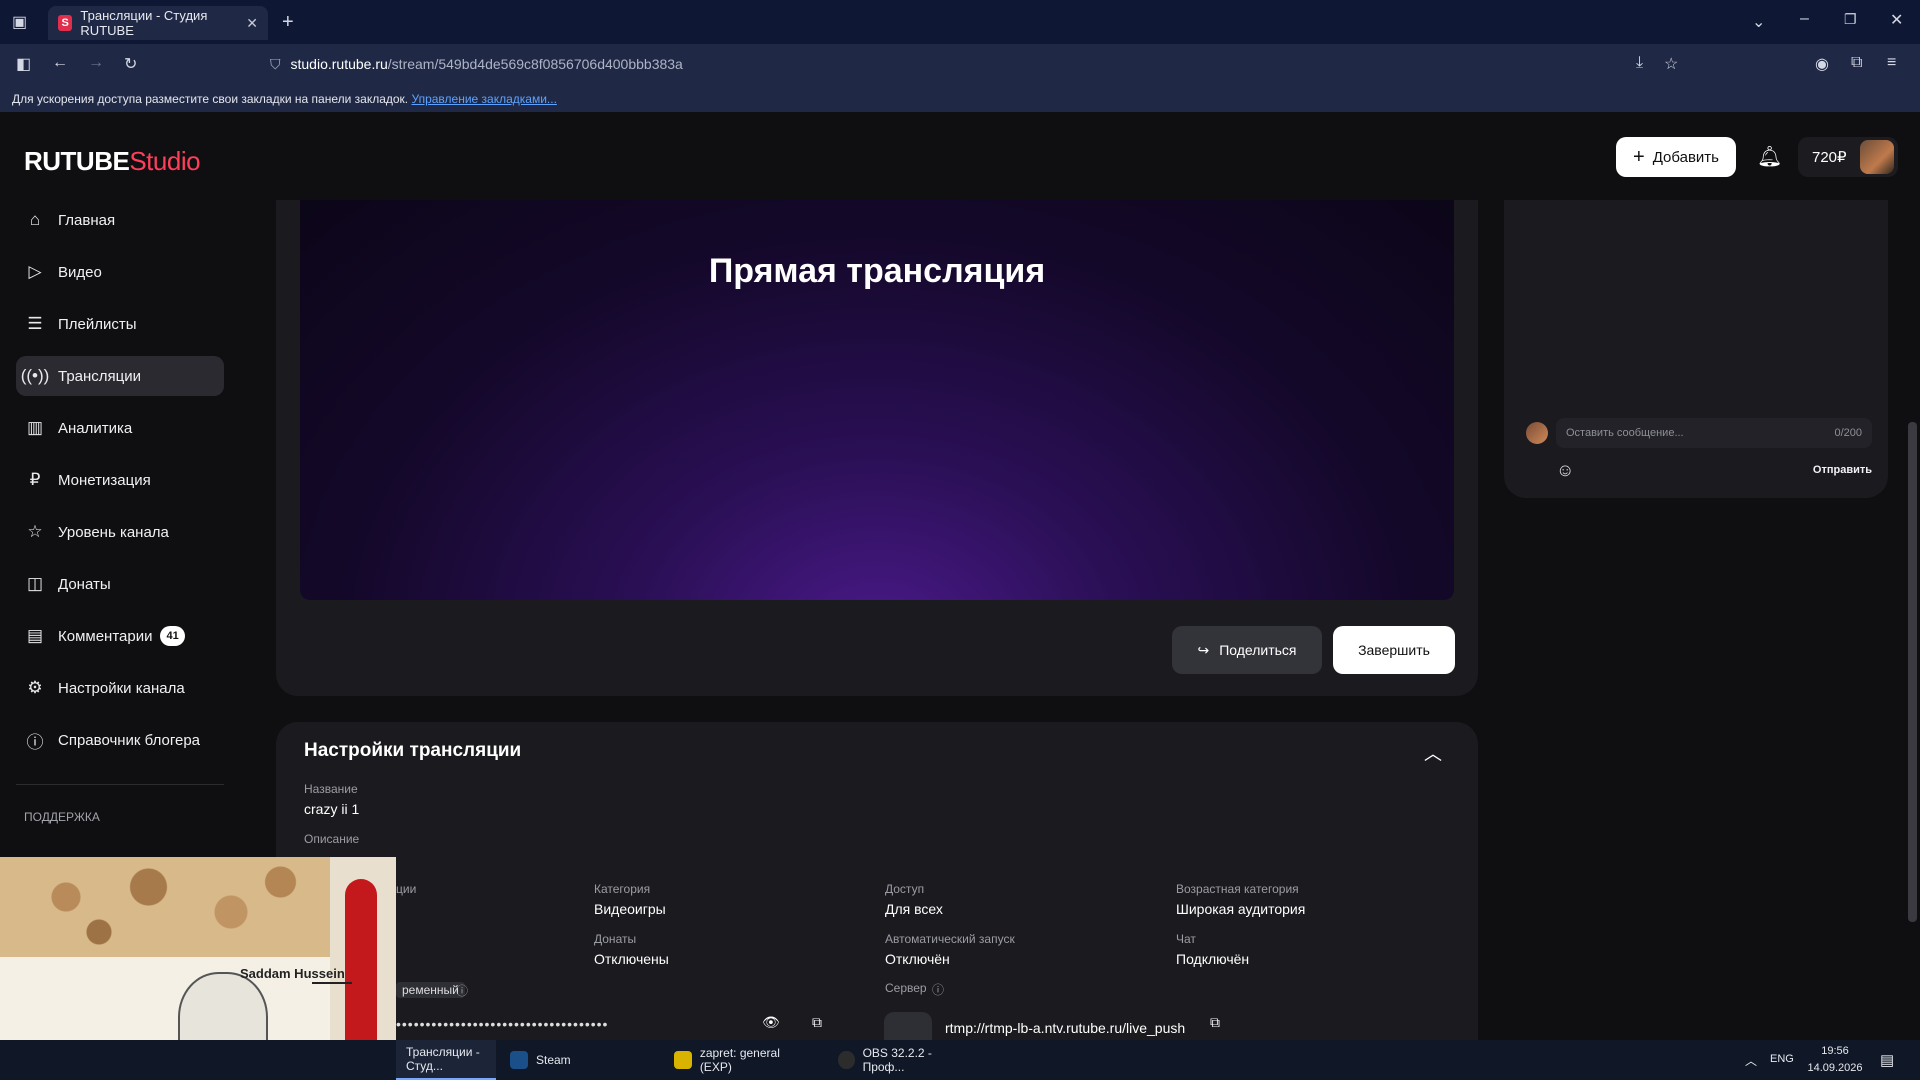 This screenshot has height=1080, width=1920. Describe the element at coordinates (275, 64) in the screenshot. I see `site-info-icon: ⛉` at that location.